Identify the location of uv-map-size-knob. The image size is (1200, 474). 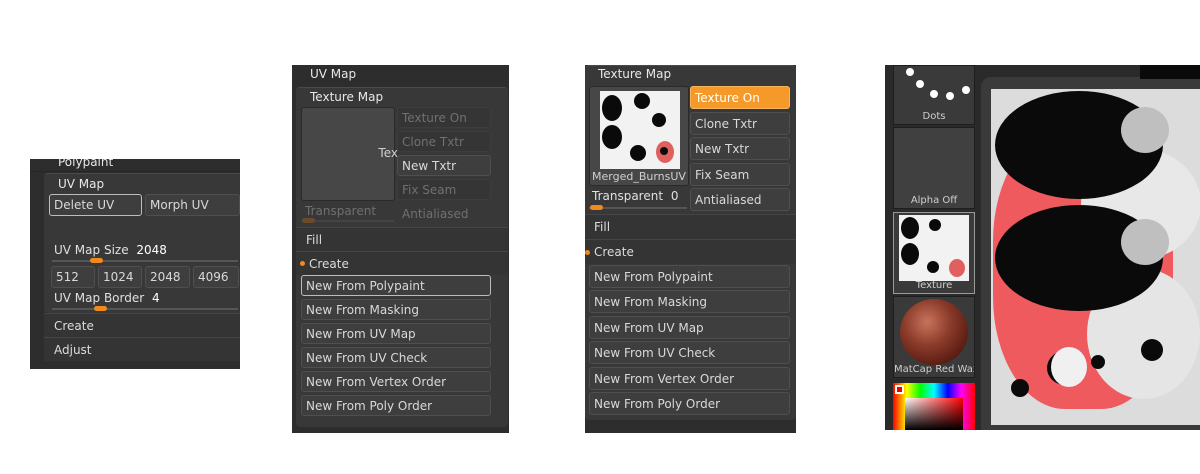
(96, 260).